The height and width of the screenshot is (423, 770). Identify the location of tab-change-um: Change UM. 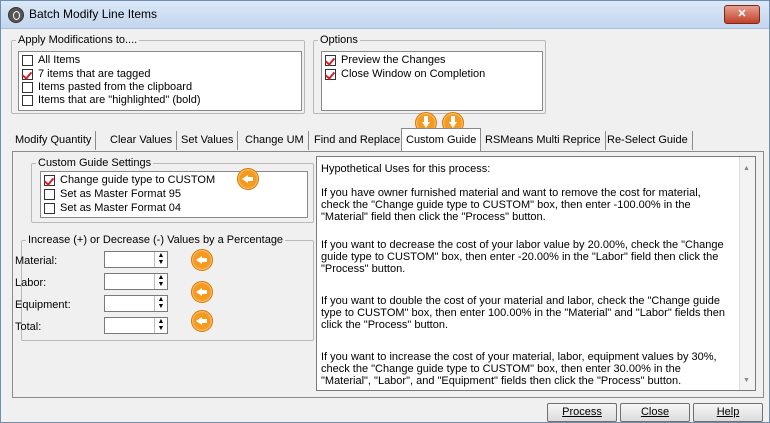
(275, 140).